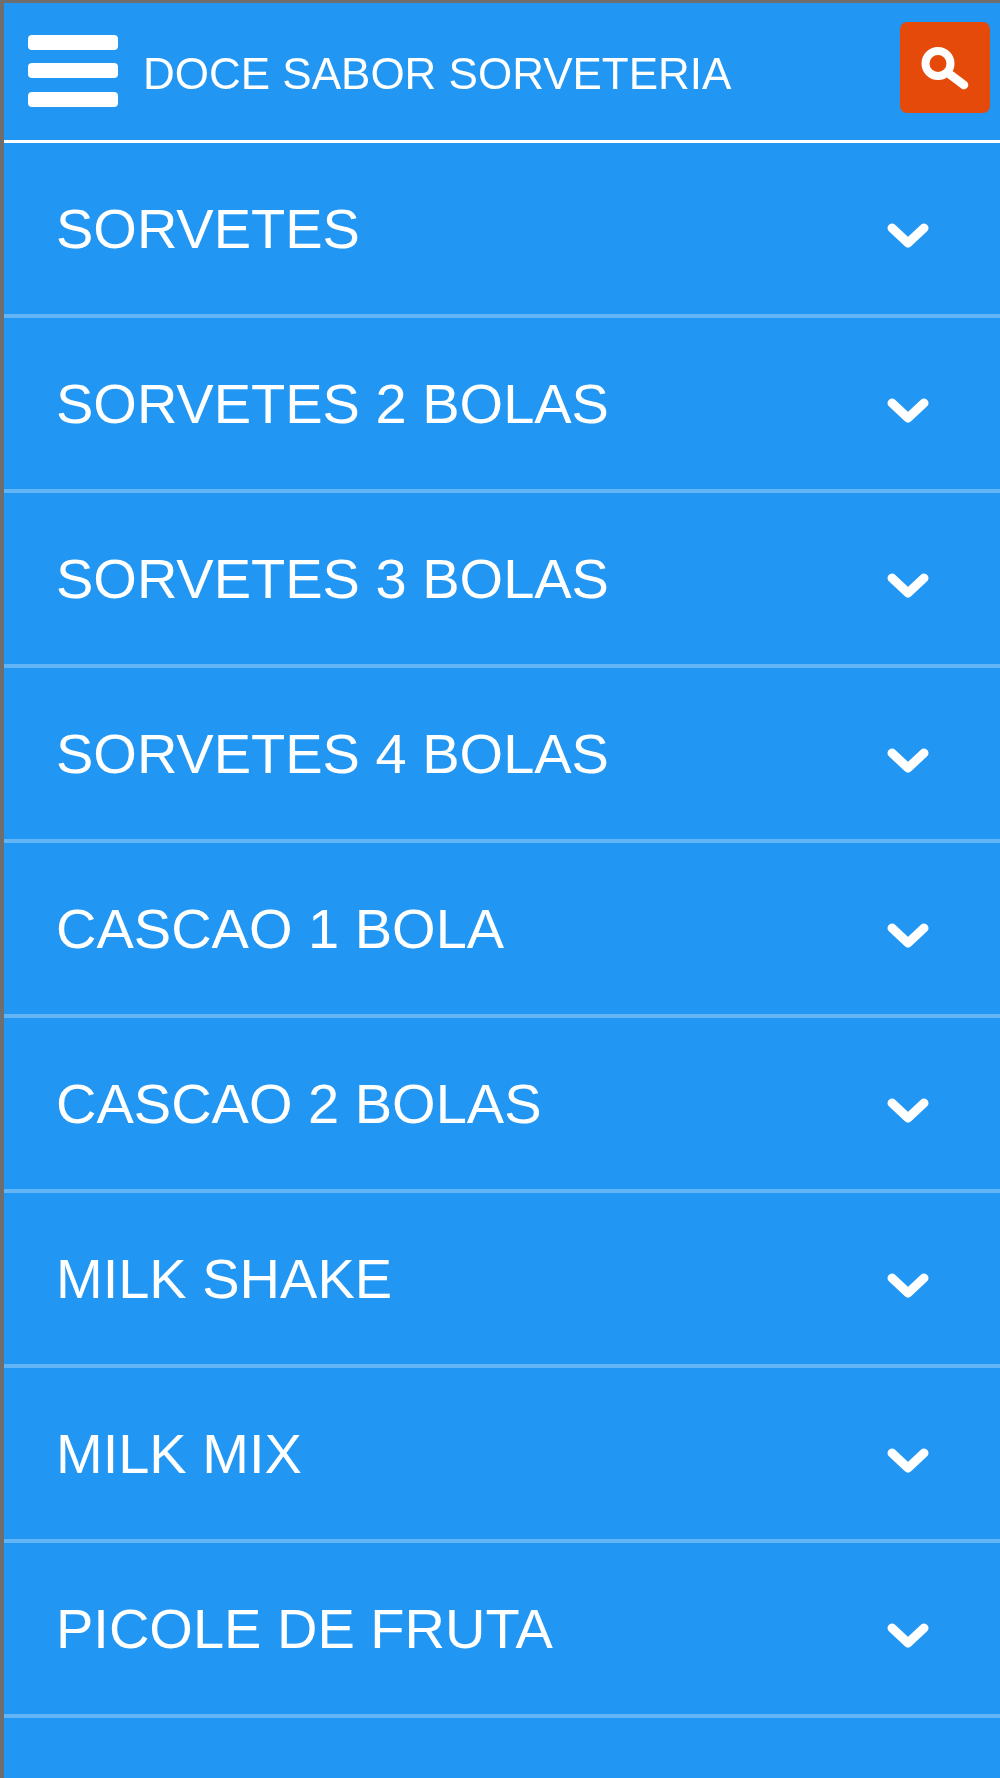 The width and height of the screenshot is (1000, 1778). What do you see at coordinates (502, 1280) in the screenshot?
I see `category-item: MILK SHAKE` at bounding box center [502, 1280].